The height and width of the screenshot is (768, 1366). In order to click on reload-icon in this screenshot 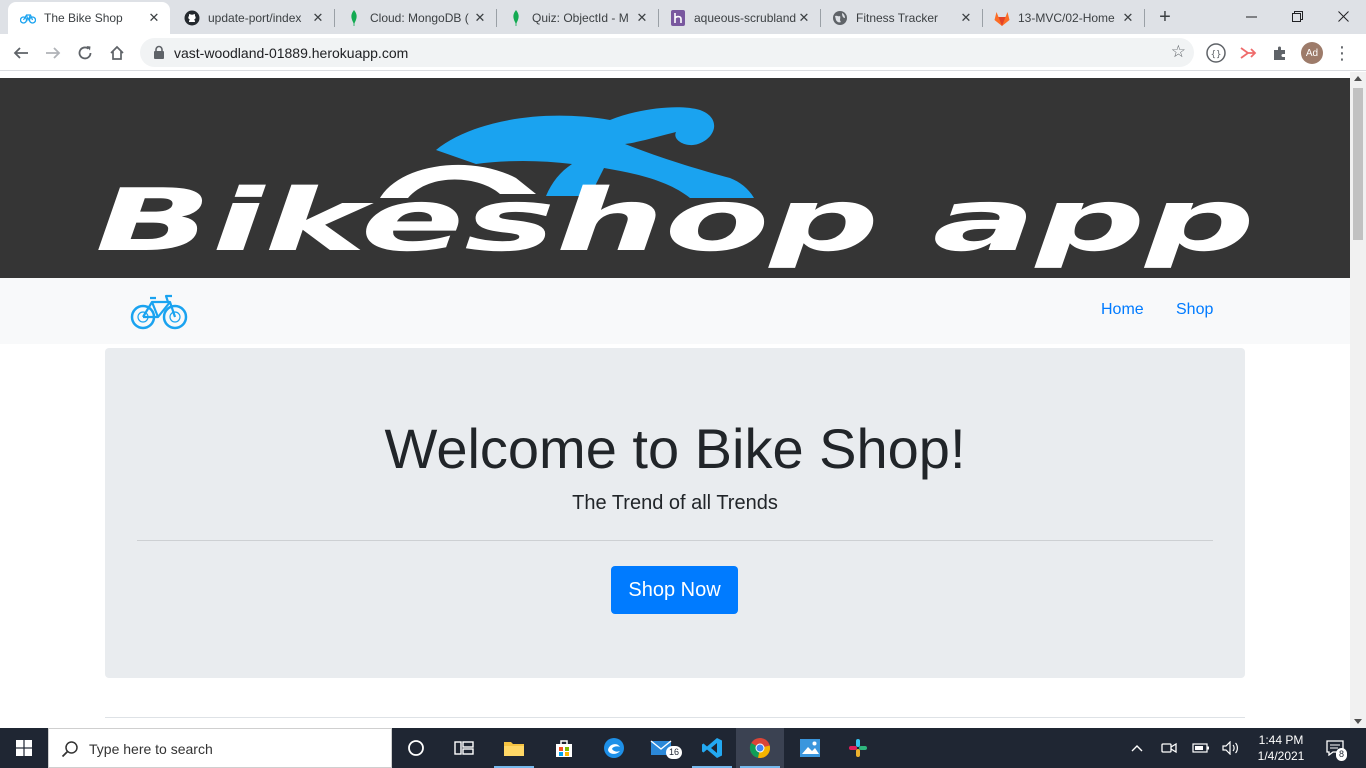, I will do `click(85, 53)`.